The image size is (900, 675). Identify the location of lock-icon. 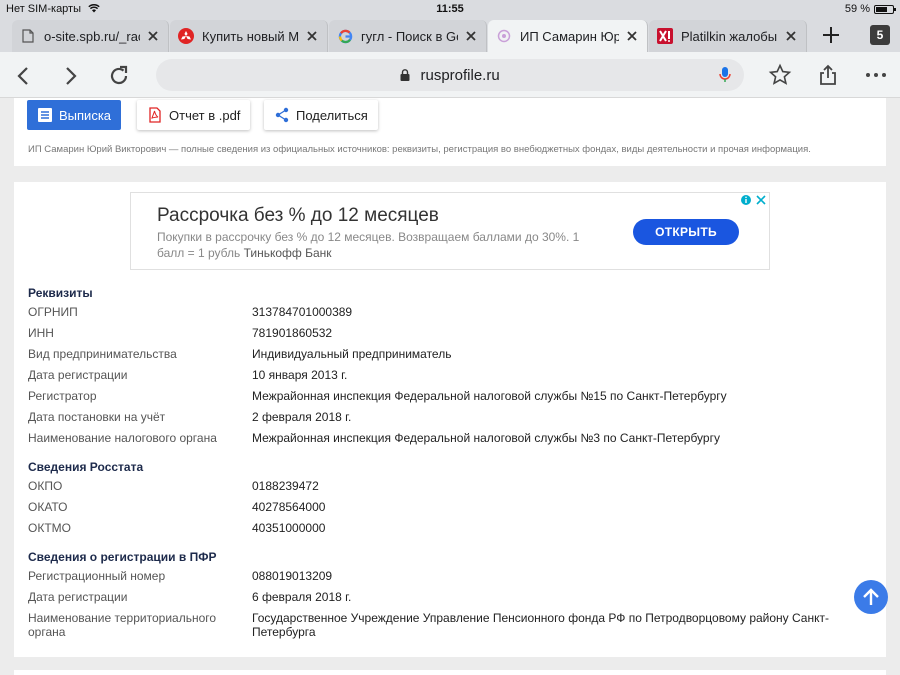
(405, 75).